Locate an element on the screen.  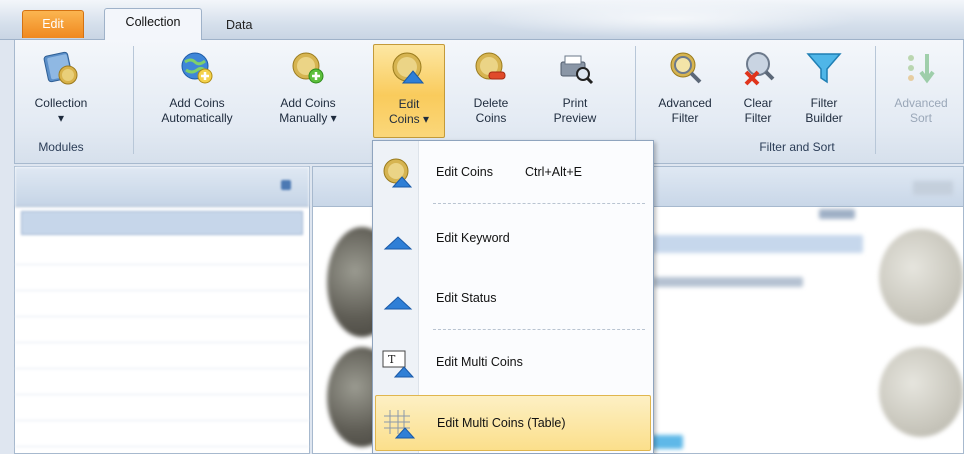
collection-button: Collection ▾ is located at coordinates (61, 91).